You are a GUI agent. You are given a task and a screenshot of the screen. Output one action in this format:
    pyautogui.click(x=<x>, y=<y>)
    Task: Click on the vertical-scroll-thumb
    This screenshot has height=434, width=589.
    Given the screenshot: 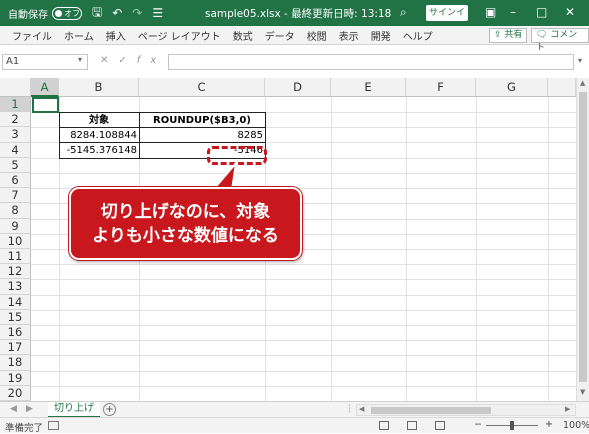 What is the action you would take?
    pyautogui.click(x=583, y=237)
    